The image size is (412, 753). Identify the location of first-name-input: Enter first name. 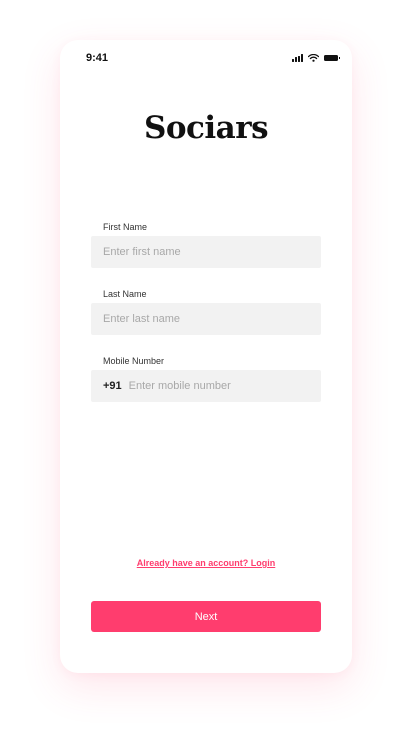
(206, 252).